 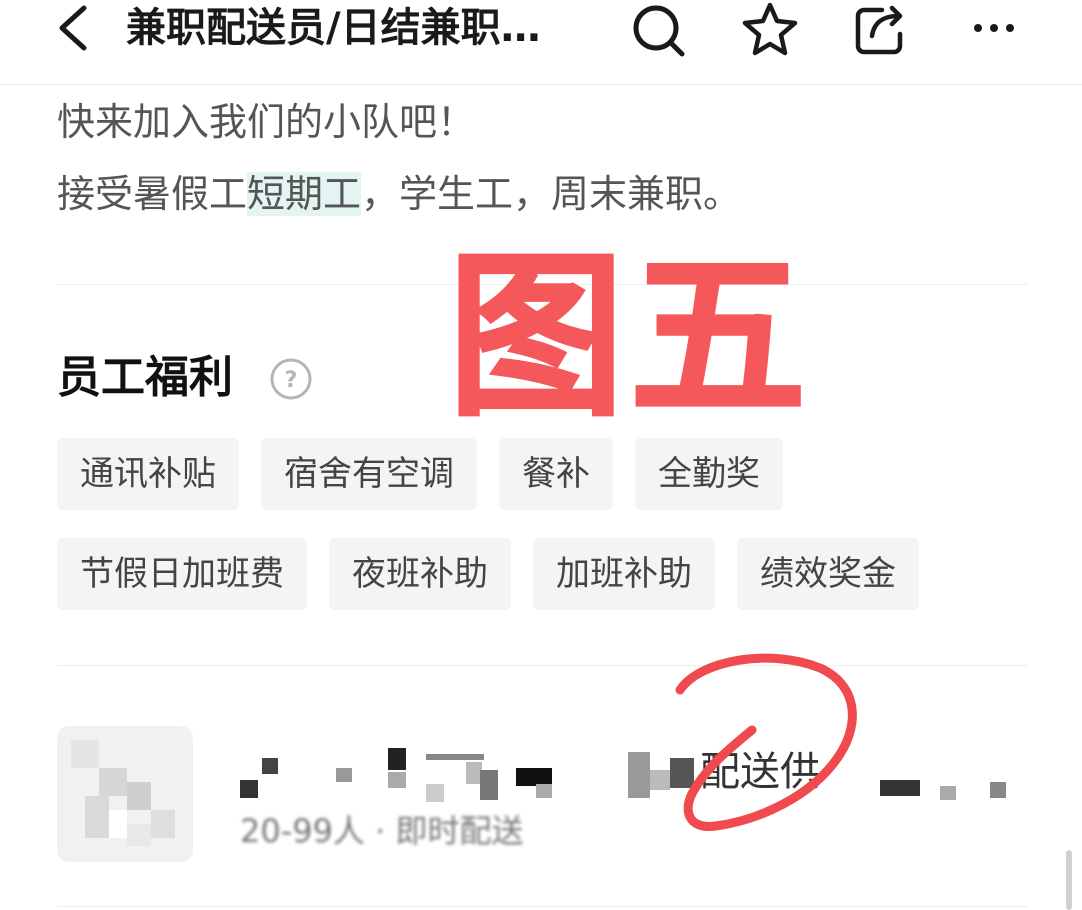 I want to click on back-icon, so click(x=74, y=28).